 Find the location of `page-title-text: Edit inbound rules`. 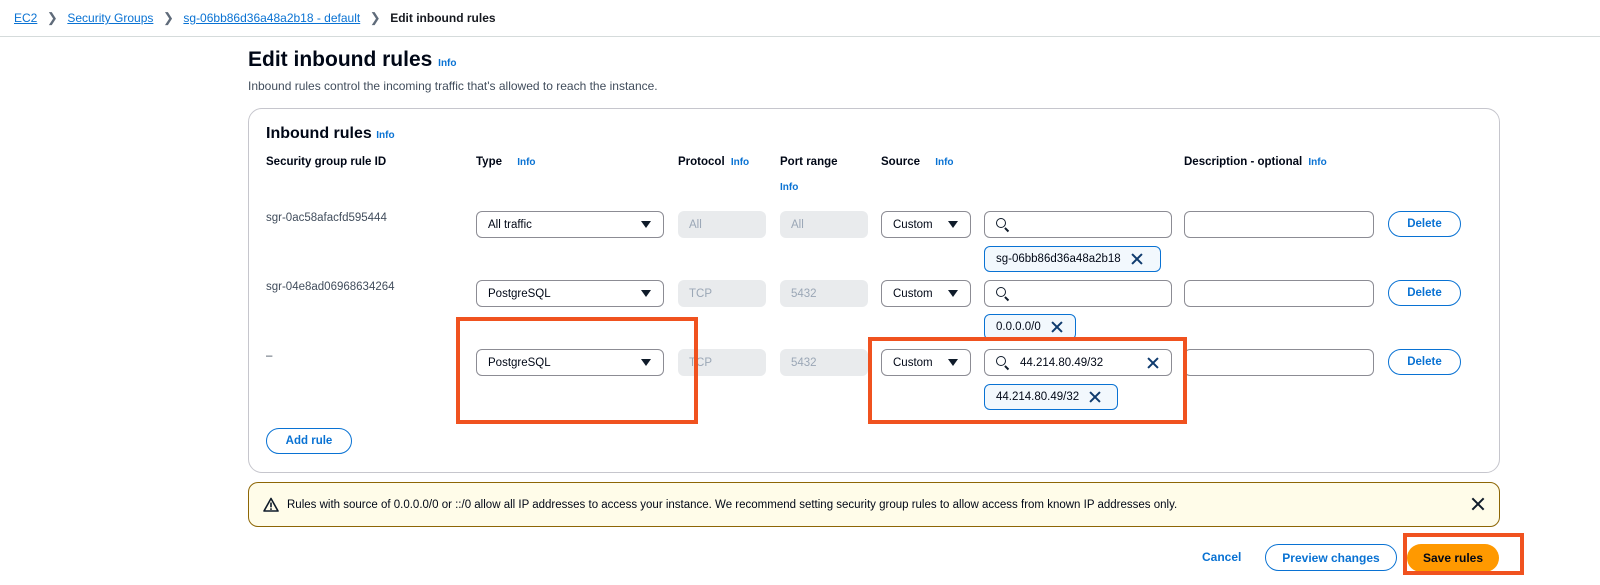

page-title-text: Edit inbound rules is located at coordinates (340, 59).